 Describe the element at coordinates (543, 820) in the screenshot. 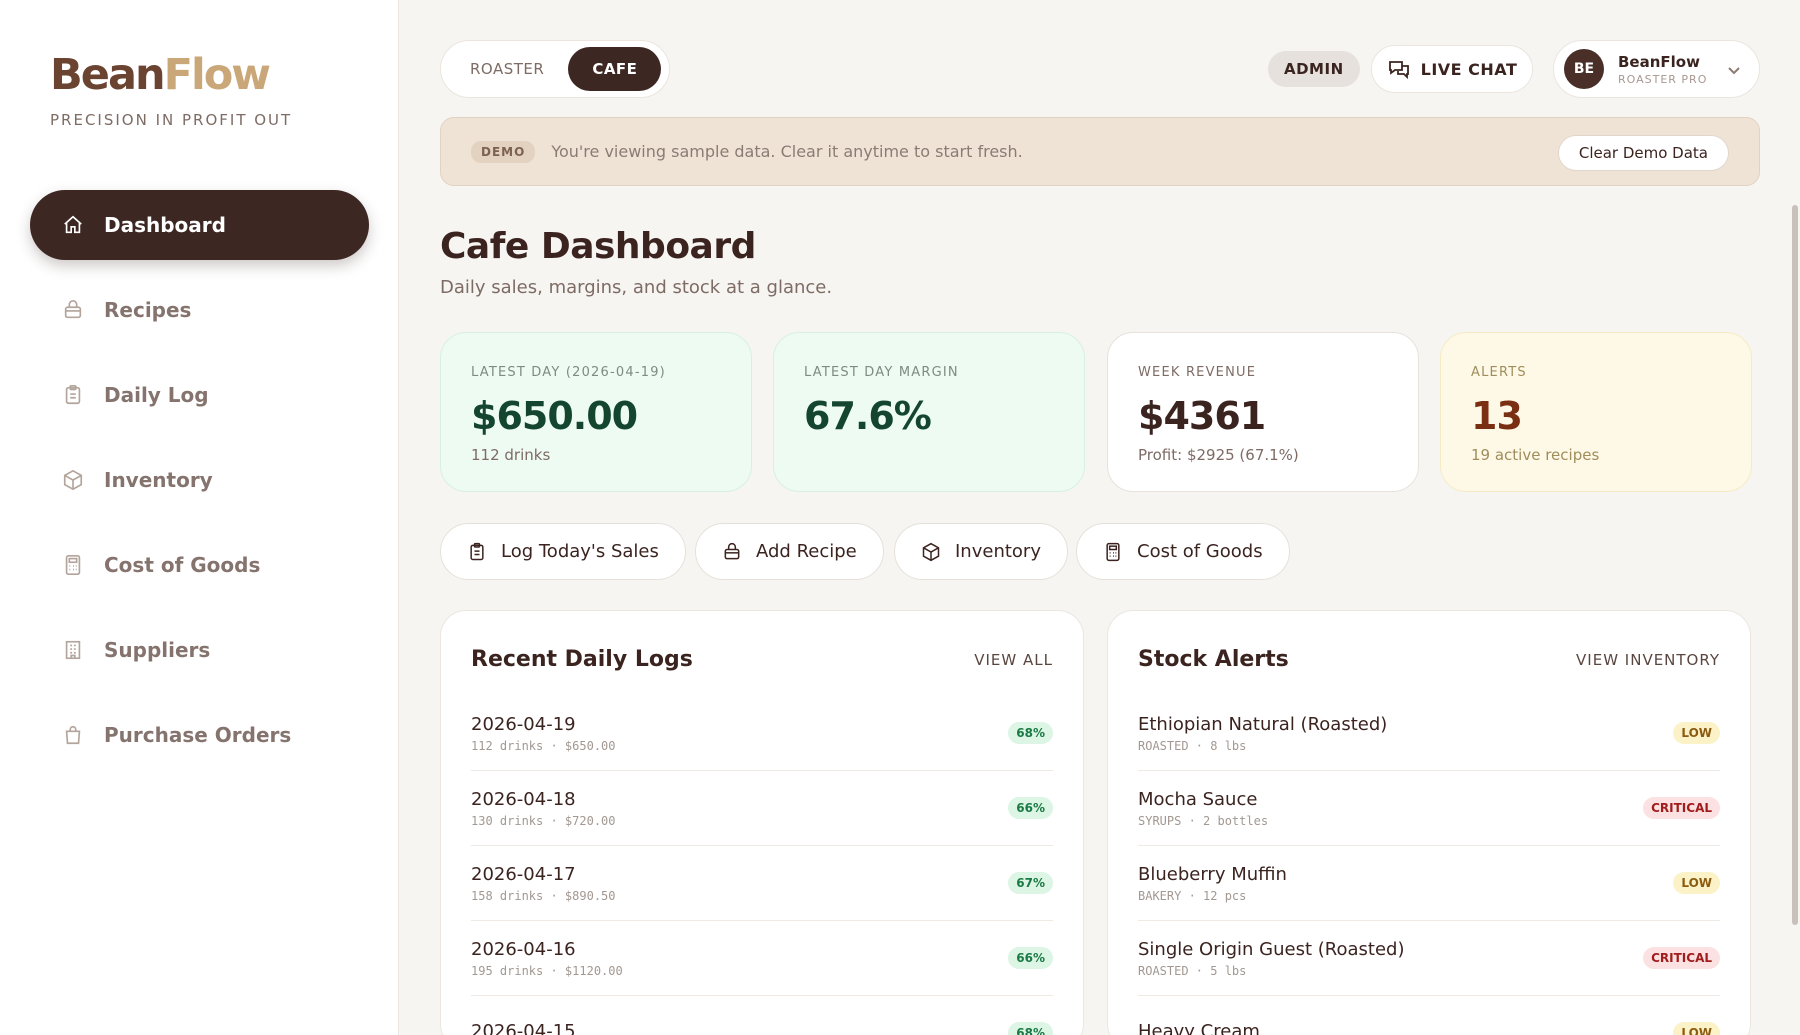

I see `log-meta: 130 drinks · $720.00` at that location.